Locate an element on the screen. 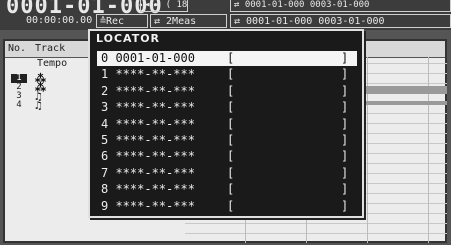 The width and height of the screenshot is (451, 245). locator-item: 6 ****-**-*** [] is located at coordinates (227, 156).